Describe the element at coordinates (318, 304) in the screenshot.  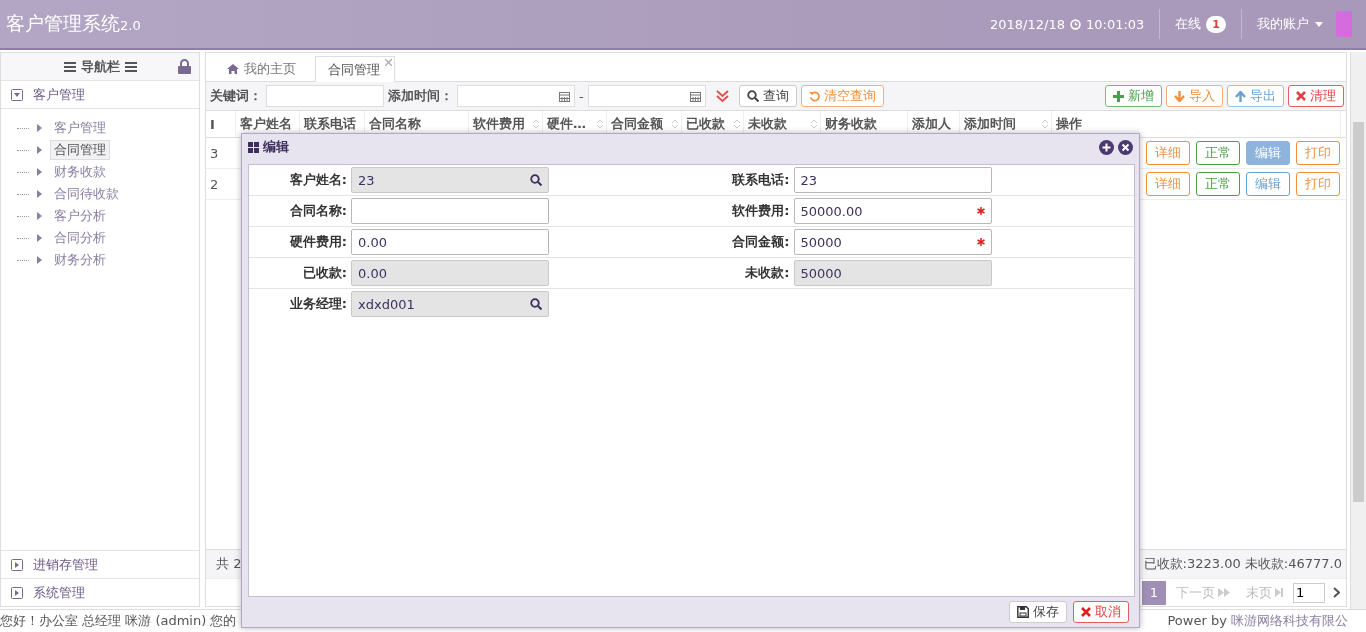
I see `field-label: 业务经理:` at that location.